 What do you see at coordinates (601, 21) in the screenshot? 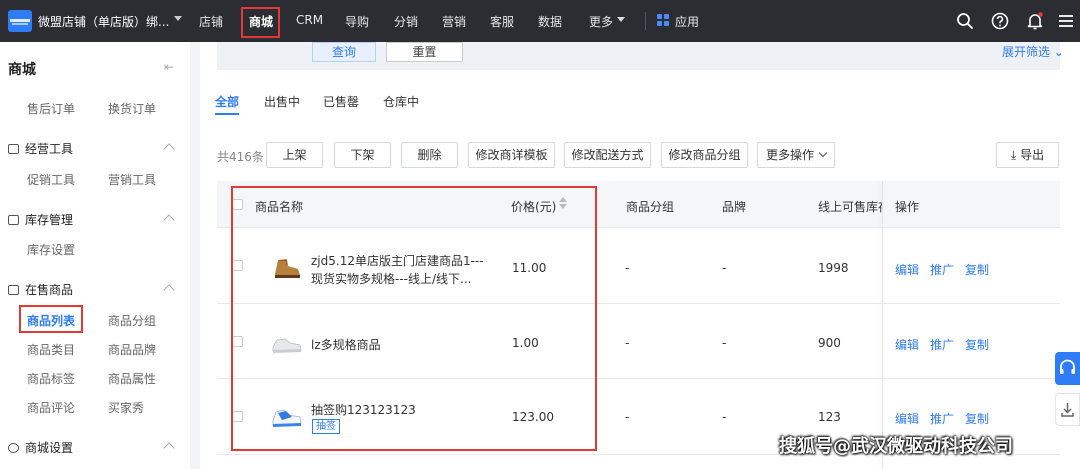
I see `nav-more: 更多` at bounding box center [601, 21].